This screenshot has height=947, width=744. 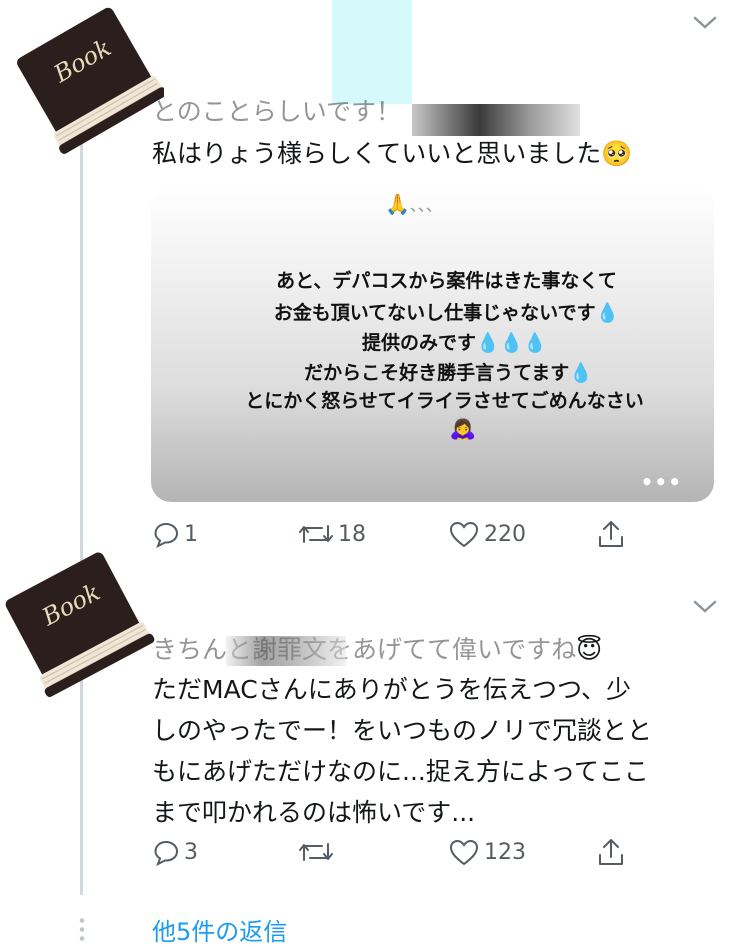 I want to click on media-text-line: だからこそ好き勝手言うてます💧, so click(x=448, y=373).